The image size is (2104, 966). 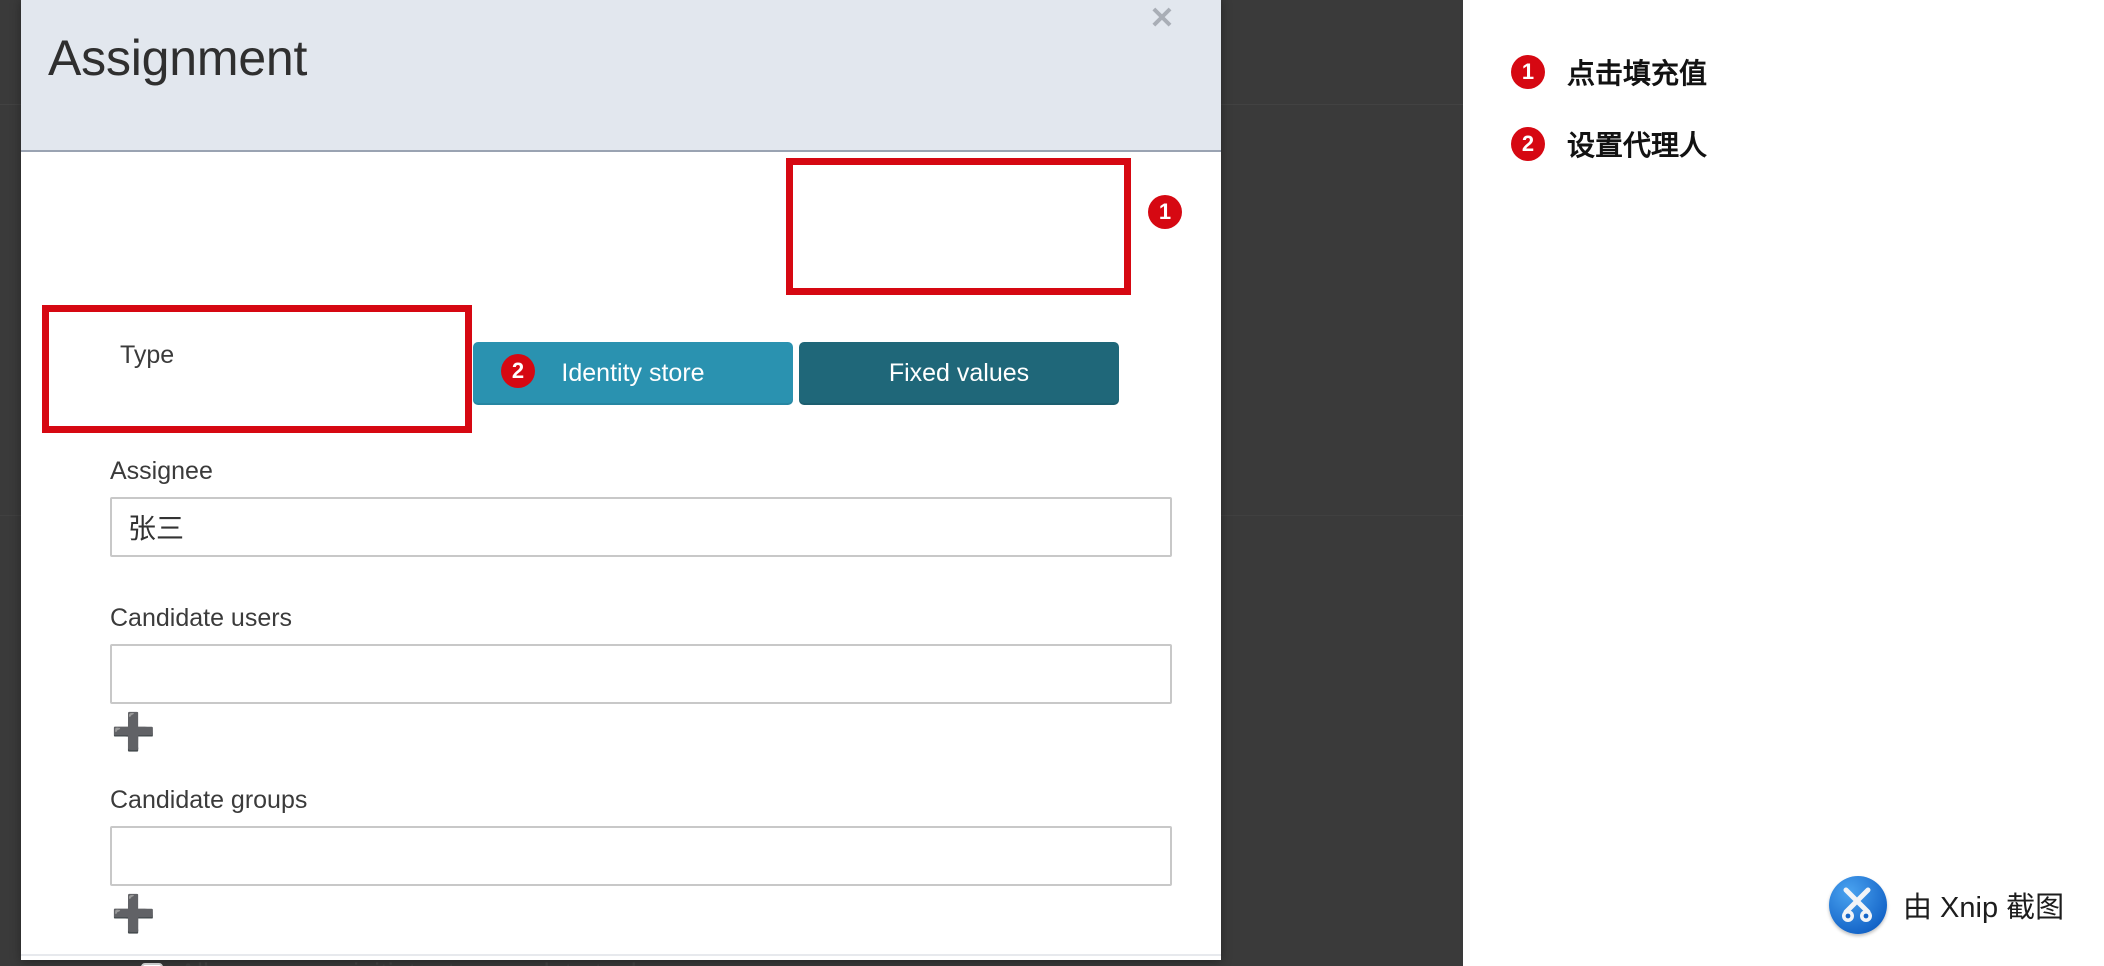 I want to click on close-icon: ✕, so click(x=1162, y=19).